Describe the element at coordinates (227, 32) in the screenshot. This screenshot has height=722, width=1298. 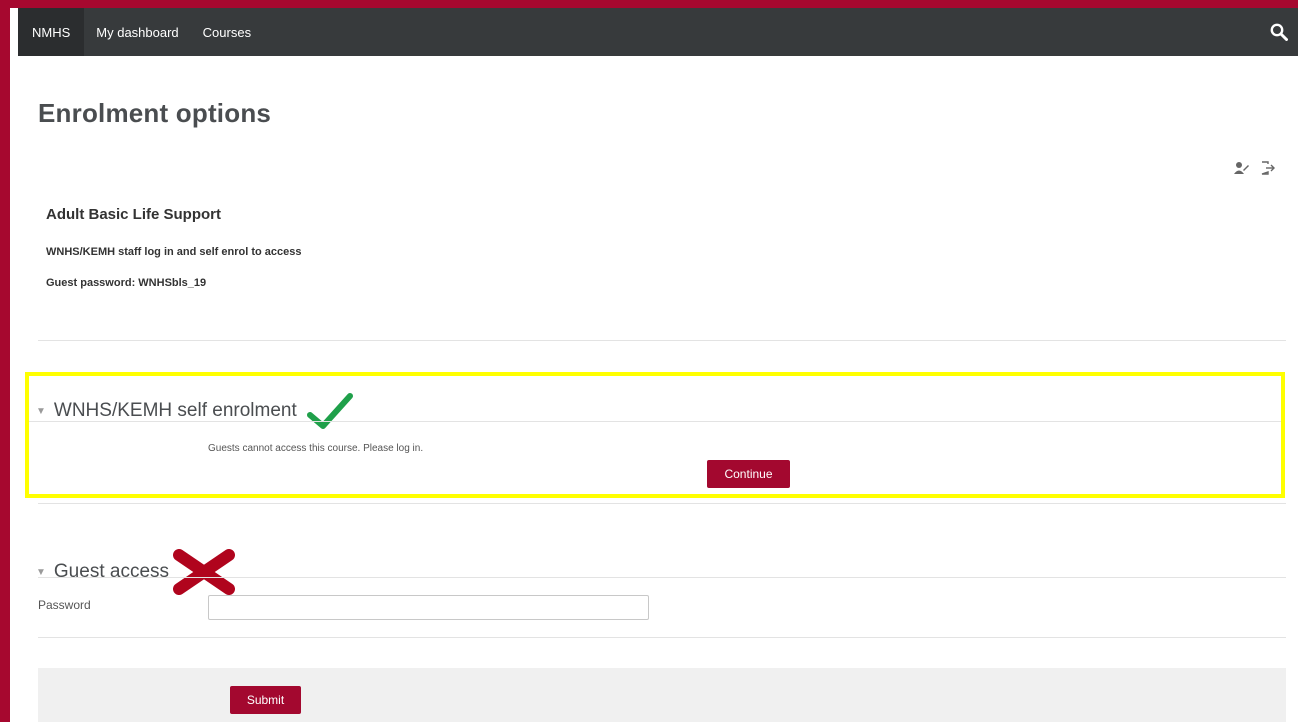
I see `nav-courses: Courses` at that location.